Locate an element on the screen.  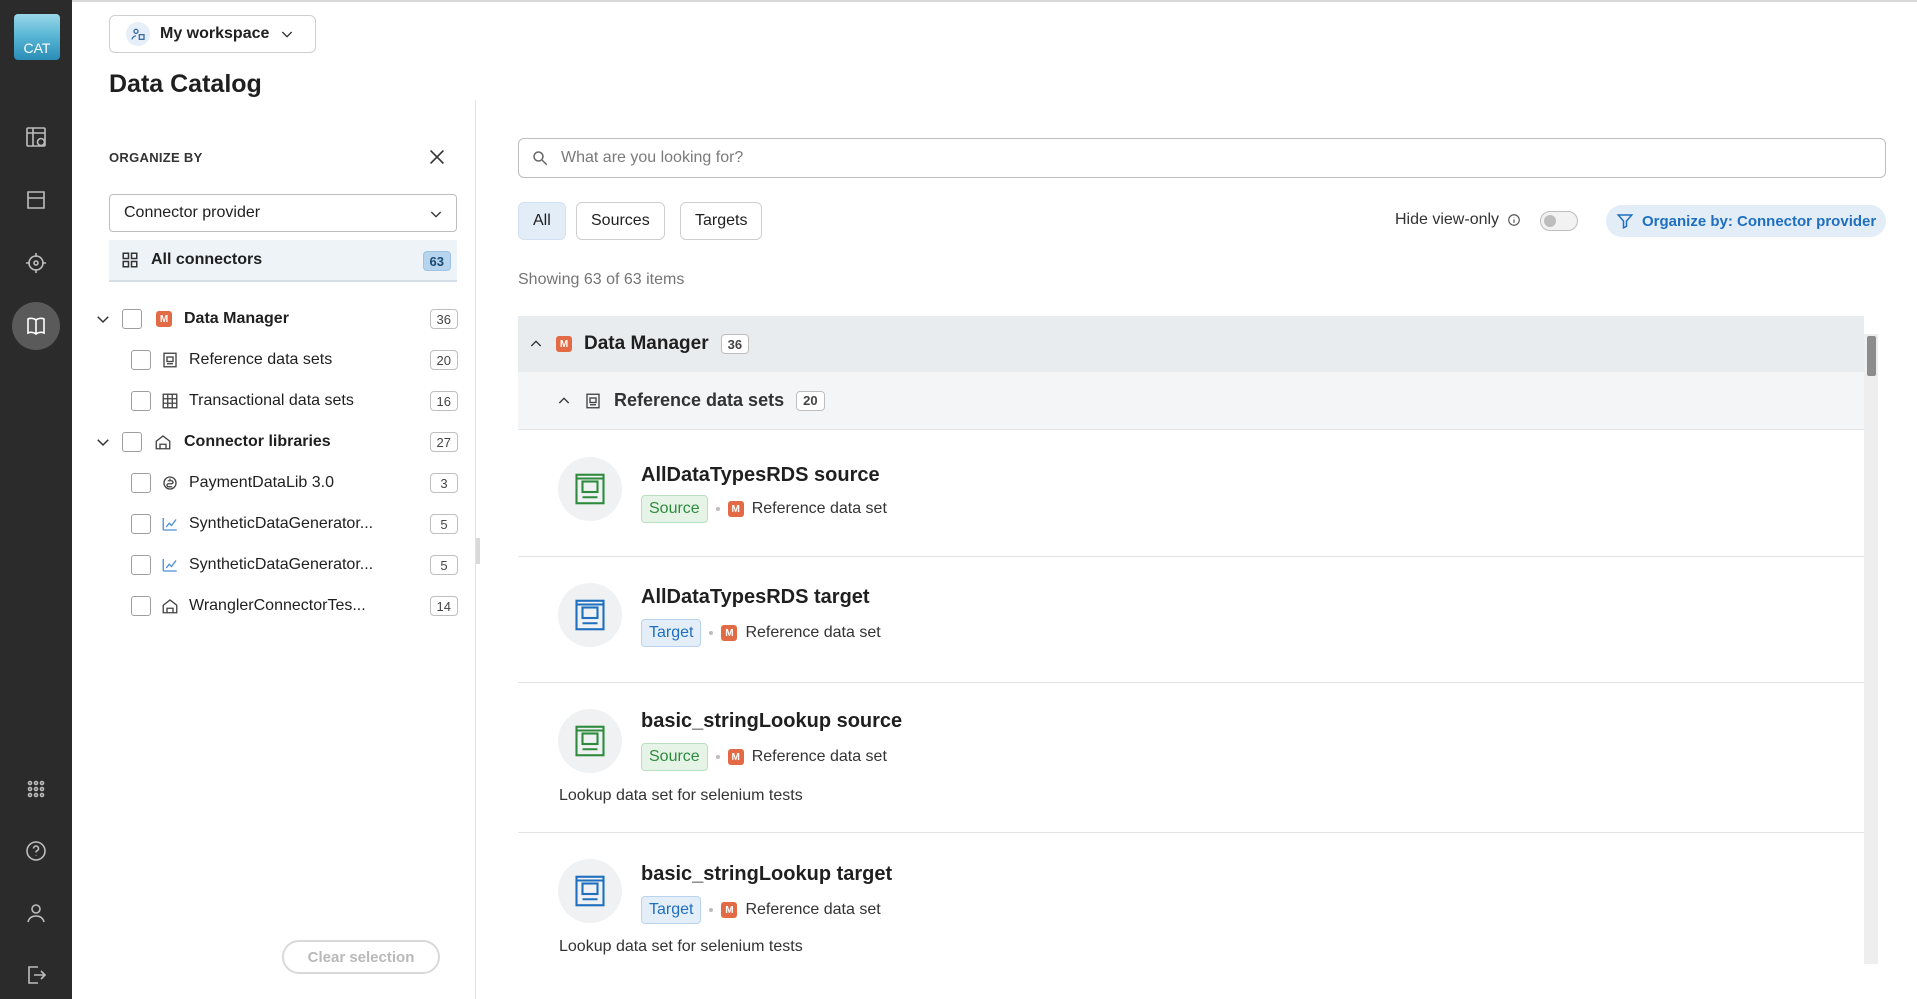
filter-targets: Targets is located at coordinates (721, 221).